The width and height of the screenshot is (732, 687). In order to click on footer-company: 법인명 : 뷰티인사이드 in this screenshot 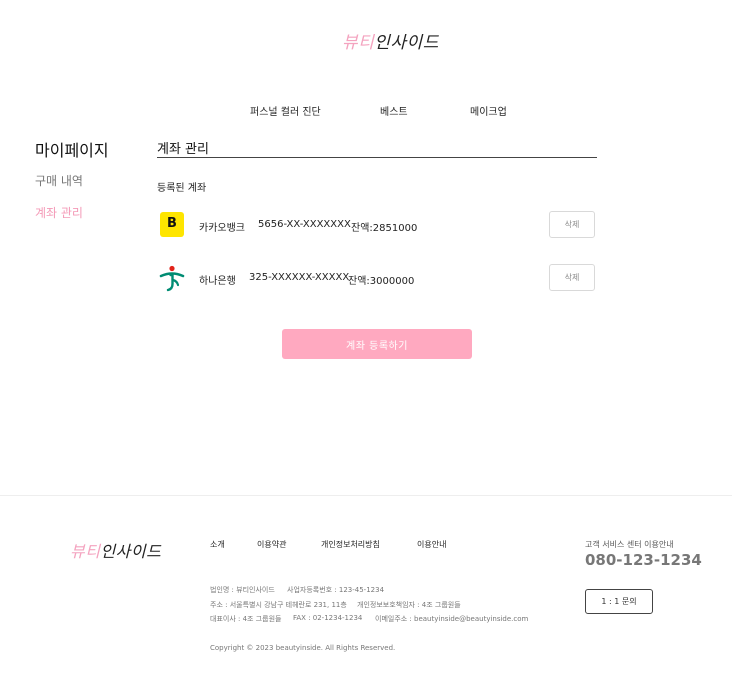, I will do `click(242, 590)`.